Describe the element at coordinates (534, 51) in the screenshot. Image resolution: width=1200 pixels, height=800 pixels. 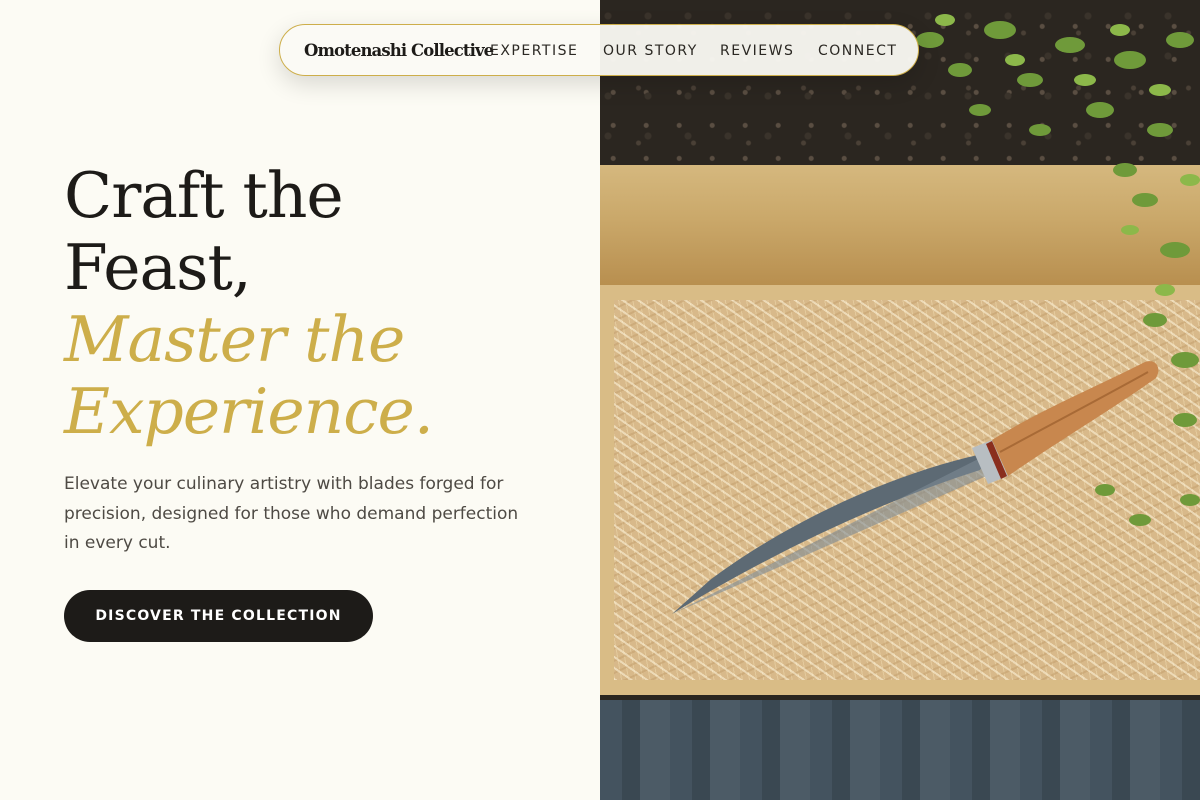
I see `nav-link-expertise: EXPERTISE` at that location.